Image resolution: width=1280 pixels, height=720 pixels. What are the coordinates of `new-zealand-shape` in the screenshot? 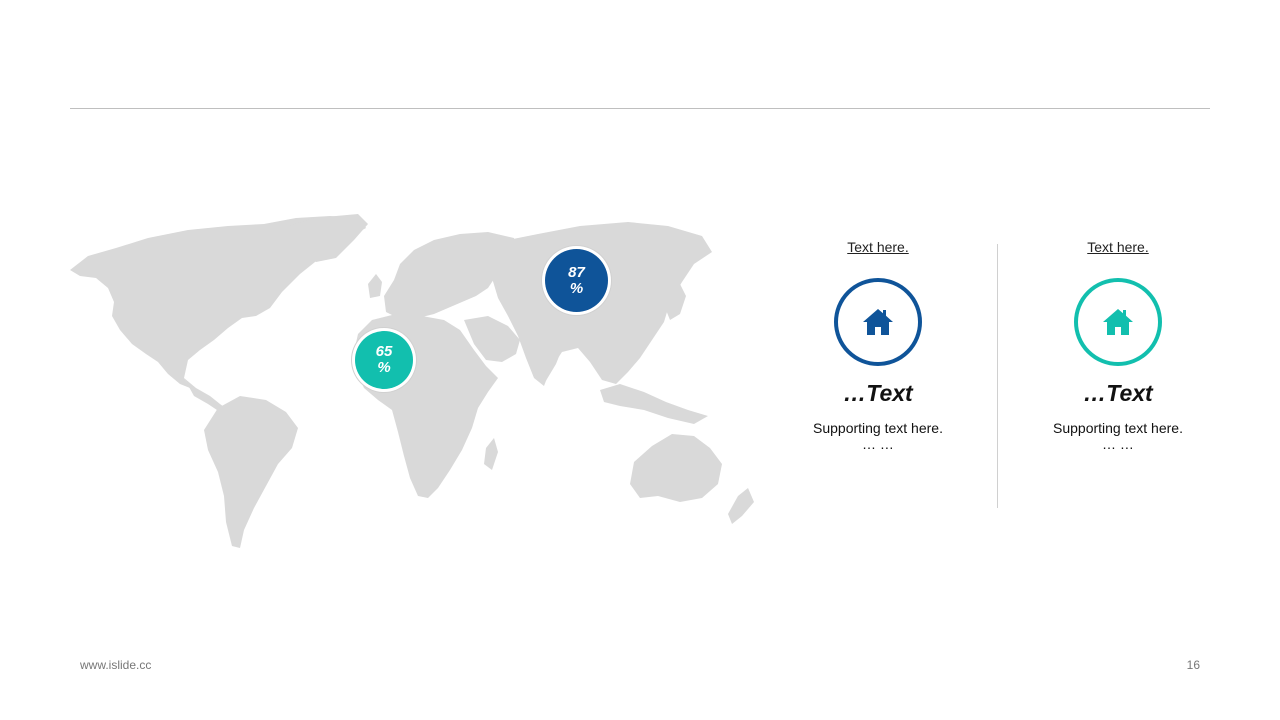 It's located at (741, 506).